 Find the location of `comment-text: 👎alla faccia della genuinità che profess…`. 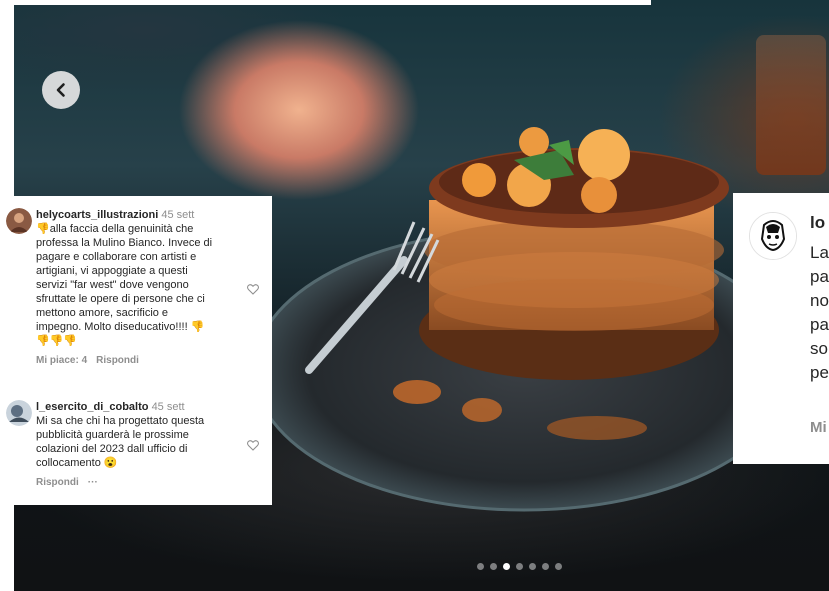

comment-text: 👎alla faccia della genuinità che profess… is located at coordinates (139, 285).